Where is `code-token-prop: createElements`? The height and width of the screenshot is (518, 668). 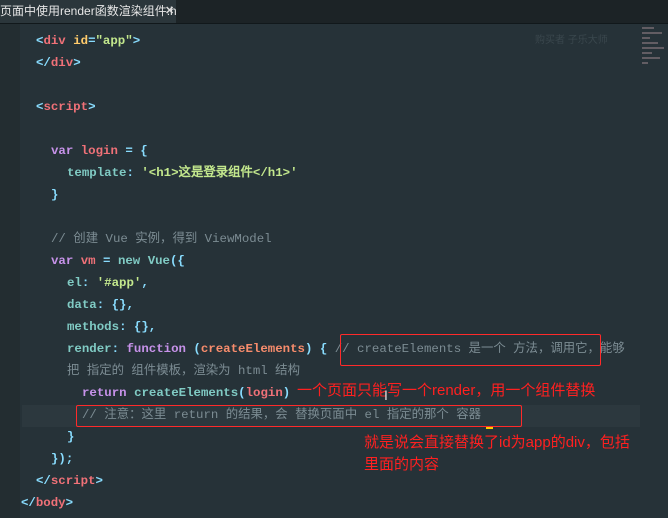
code-token-prop: createElements is located at coordinates (186, 393).